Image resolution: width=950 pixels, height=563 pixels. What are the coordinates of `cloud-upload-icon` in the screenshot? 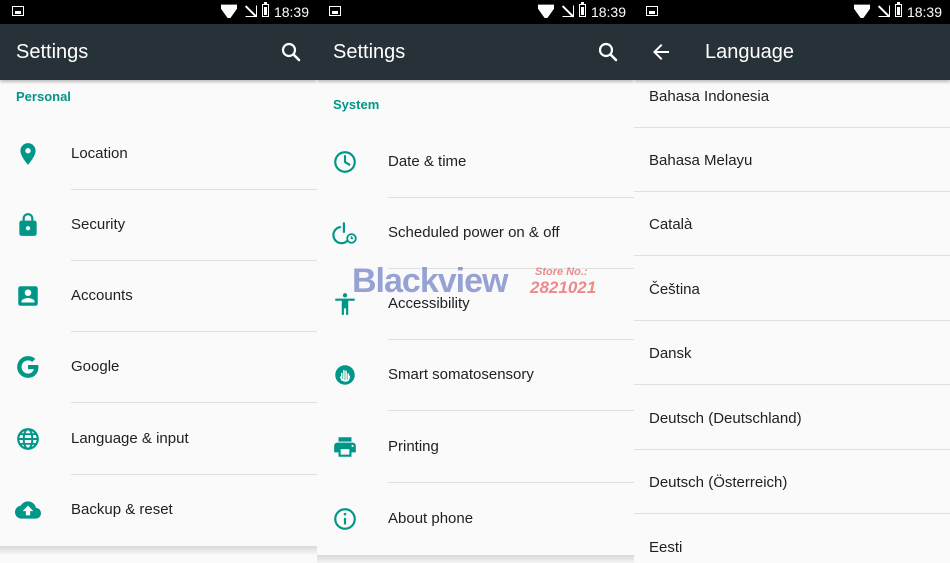 It's located at (28, 510).